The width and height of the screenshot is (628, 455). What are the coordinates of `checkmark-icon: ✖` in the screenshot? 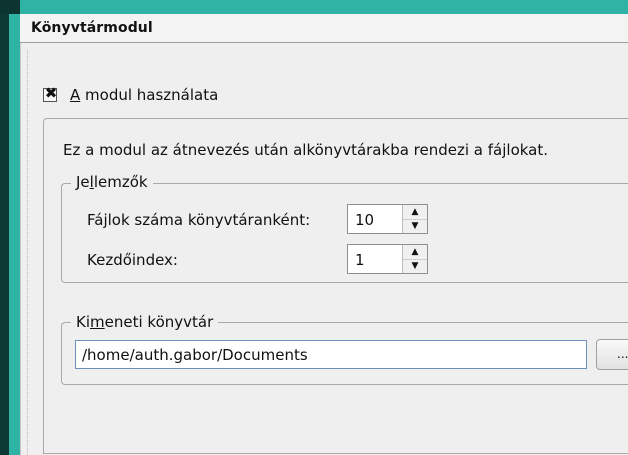 It's located at (51, 93).